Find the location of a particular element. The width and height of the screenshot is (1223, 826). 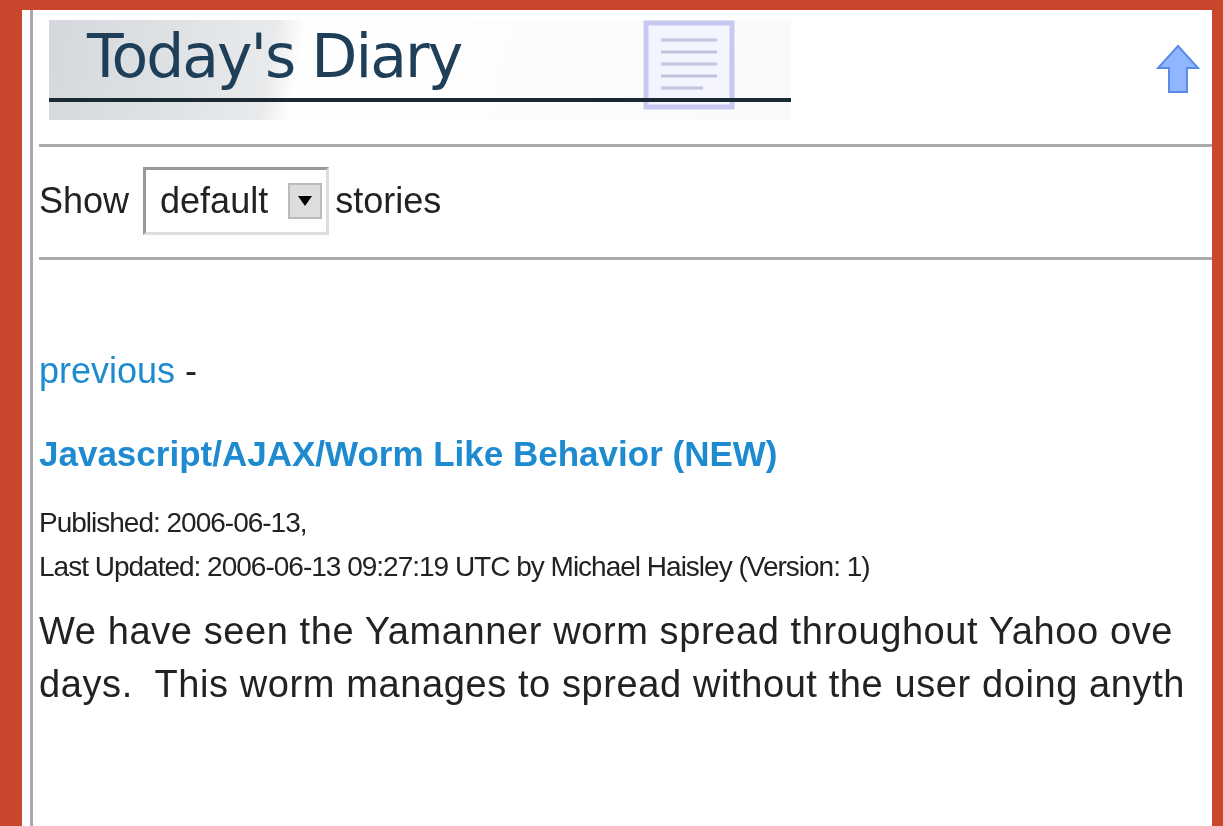

stories-select: default is located at coordinates (236, 201).